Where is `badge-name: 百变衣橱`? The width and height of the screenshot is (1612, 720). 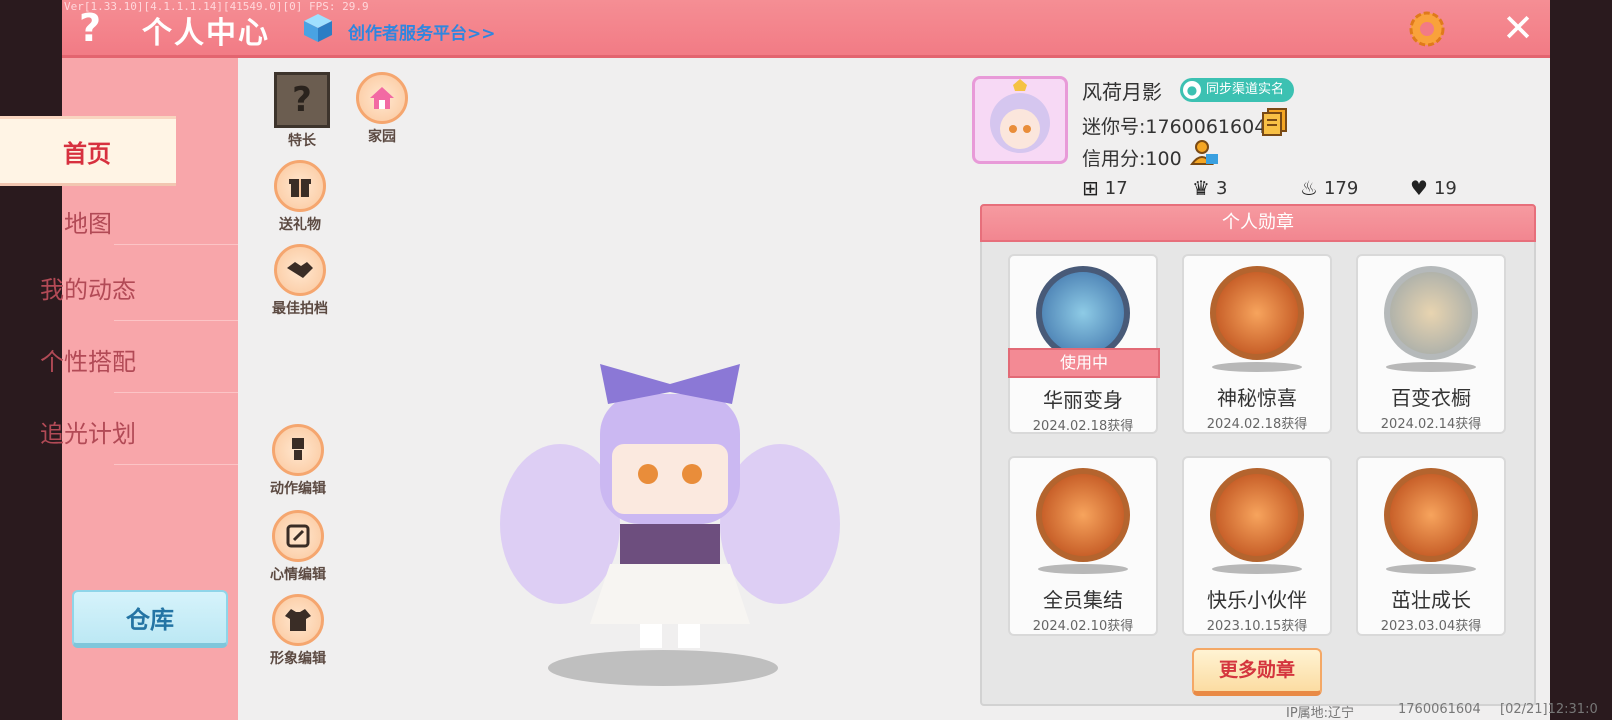 badge-name: 百变衣橱 is located at coordinates (1431, 398).